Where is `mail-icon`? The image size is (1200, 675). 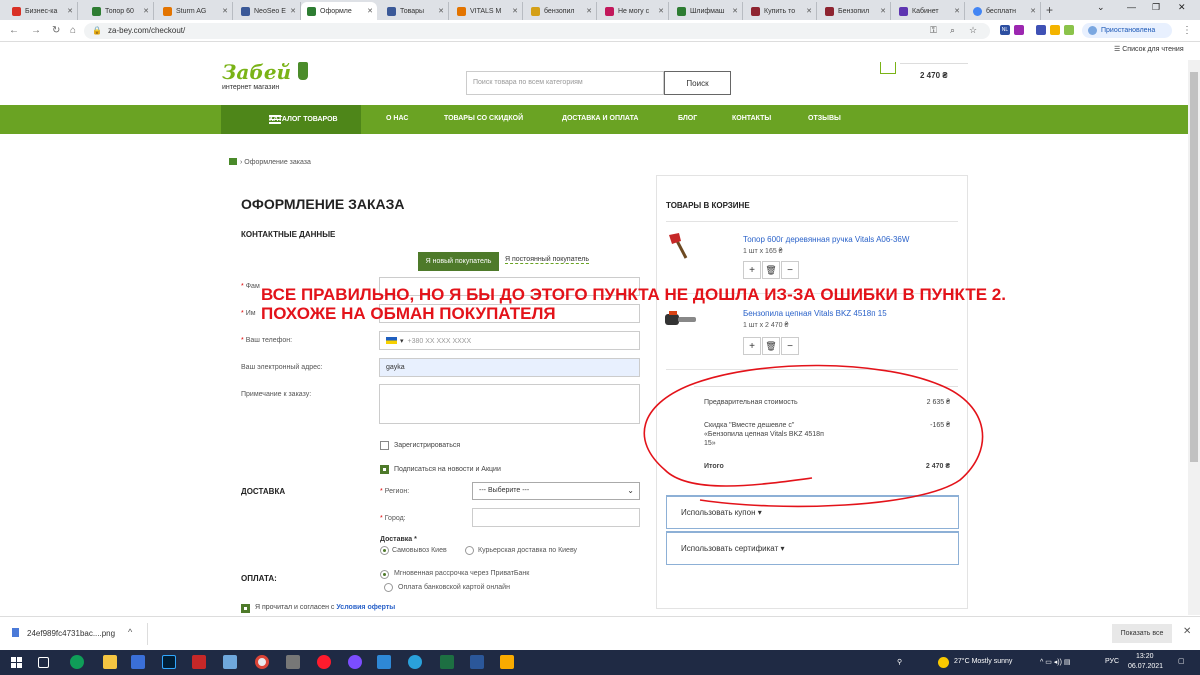 mail-icon is located at coordinates (138, 662).